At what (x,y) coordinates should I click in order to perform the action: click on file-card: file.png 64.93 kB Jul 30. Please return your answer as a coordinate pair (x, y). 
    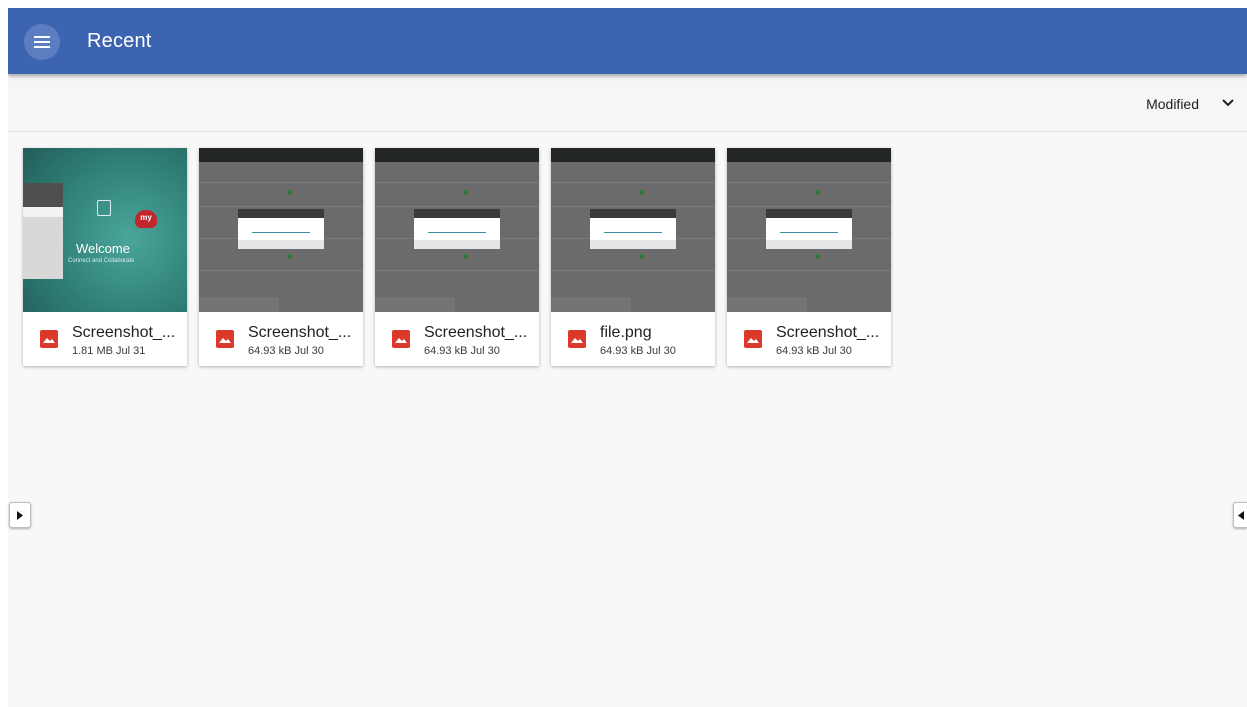
    Looking at the image, I should click on (633, 257).